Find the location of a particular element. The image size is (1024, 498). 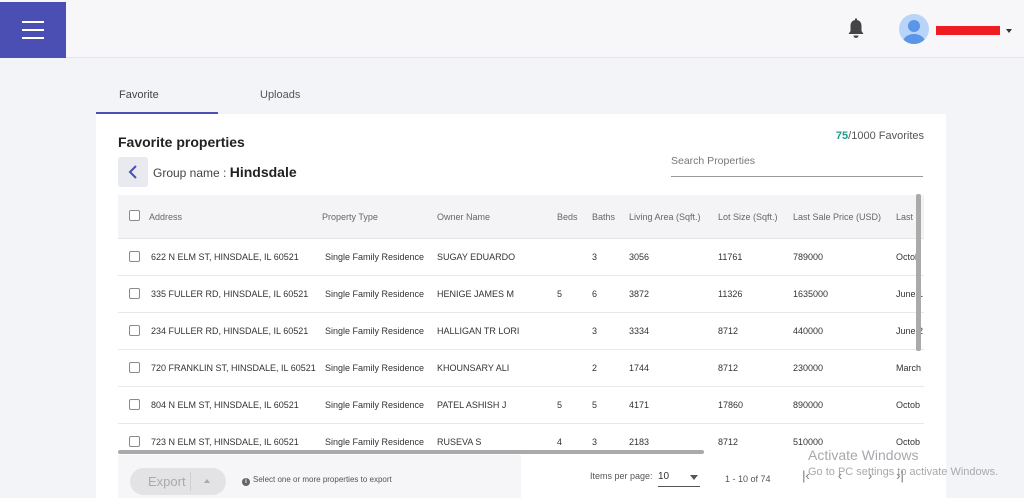

group-name-label: Group name : is located at coordinates (191, 173).